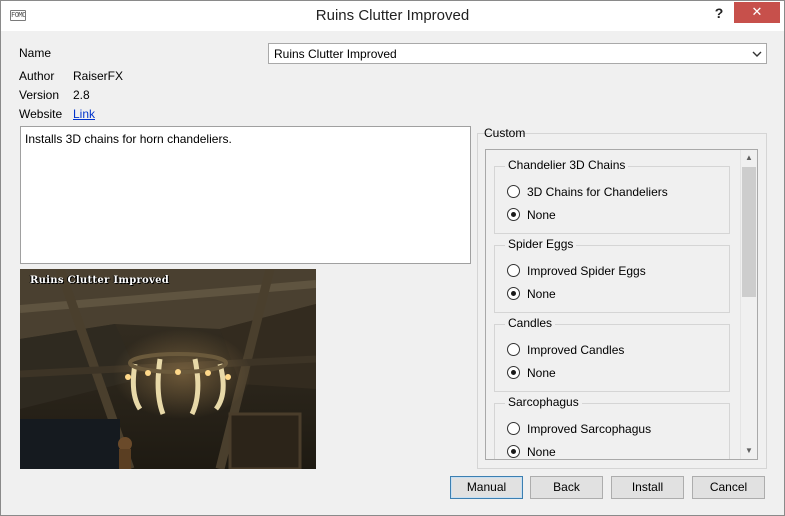 The height and width of the screenshot is (516, 785). What do you see at coordinates (757, 12) in the screenshot?
I see `close-button: ✕` at bounding box center [757, 12].